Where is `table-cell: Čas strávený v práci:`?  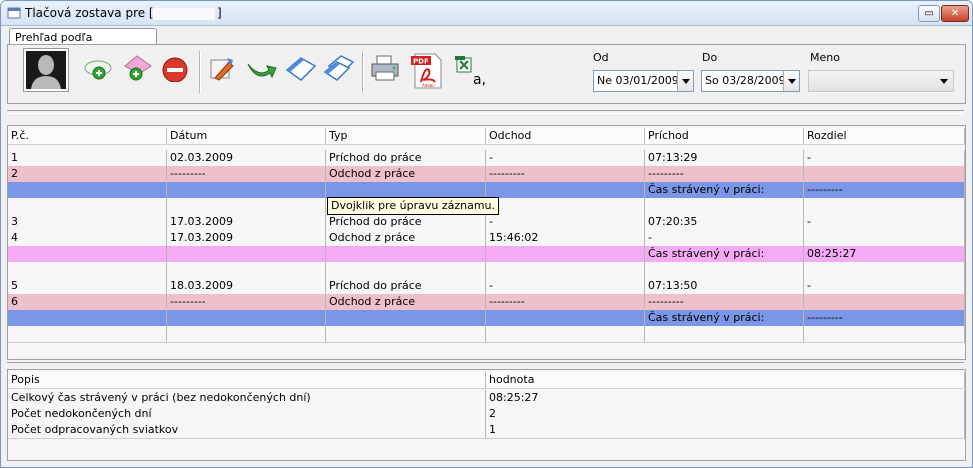 table-cell: Čas strávený v práci: is located at coordinates (724, 318).